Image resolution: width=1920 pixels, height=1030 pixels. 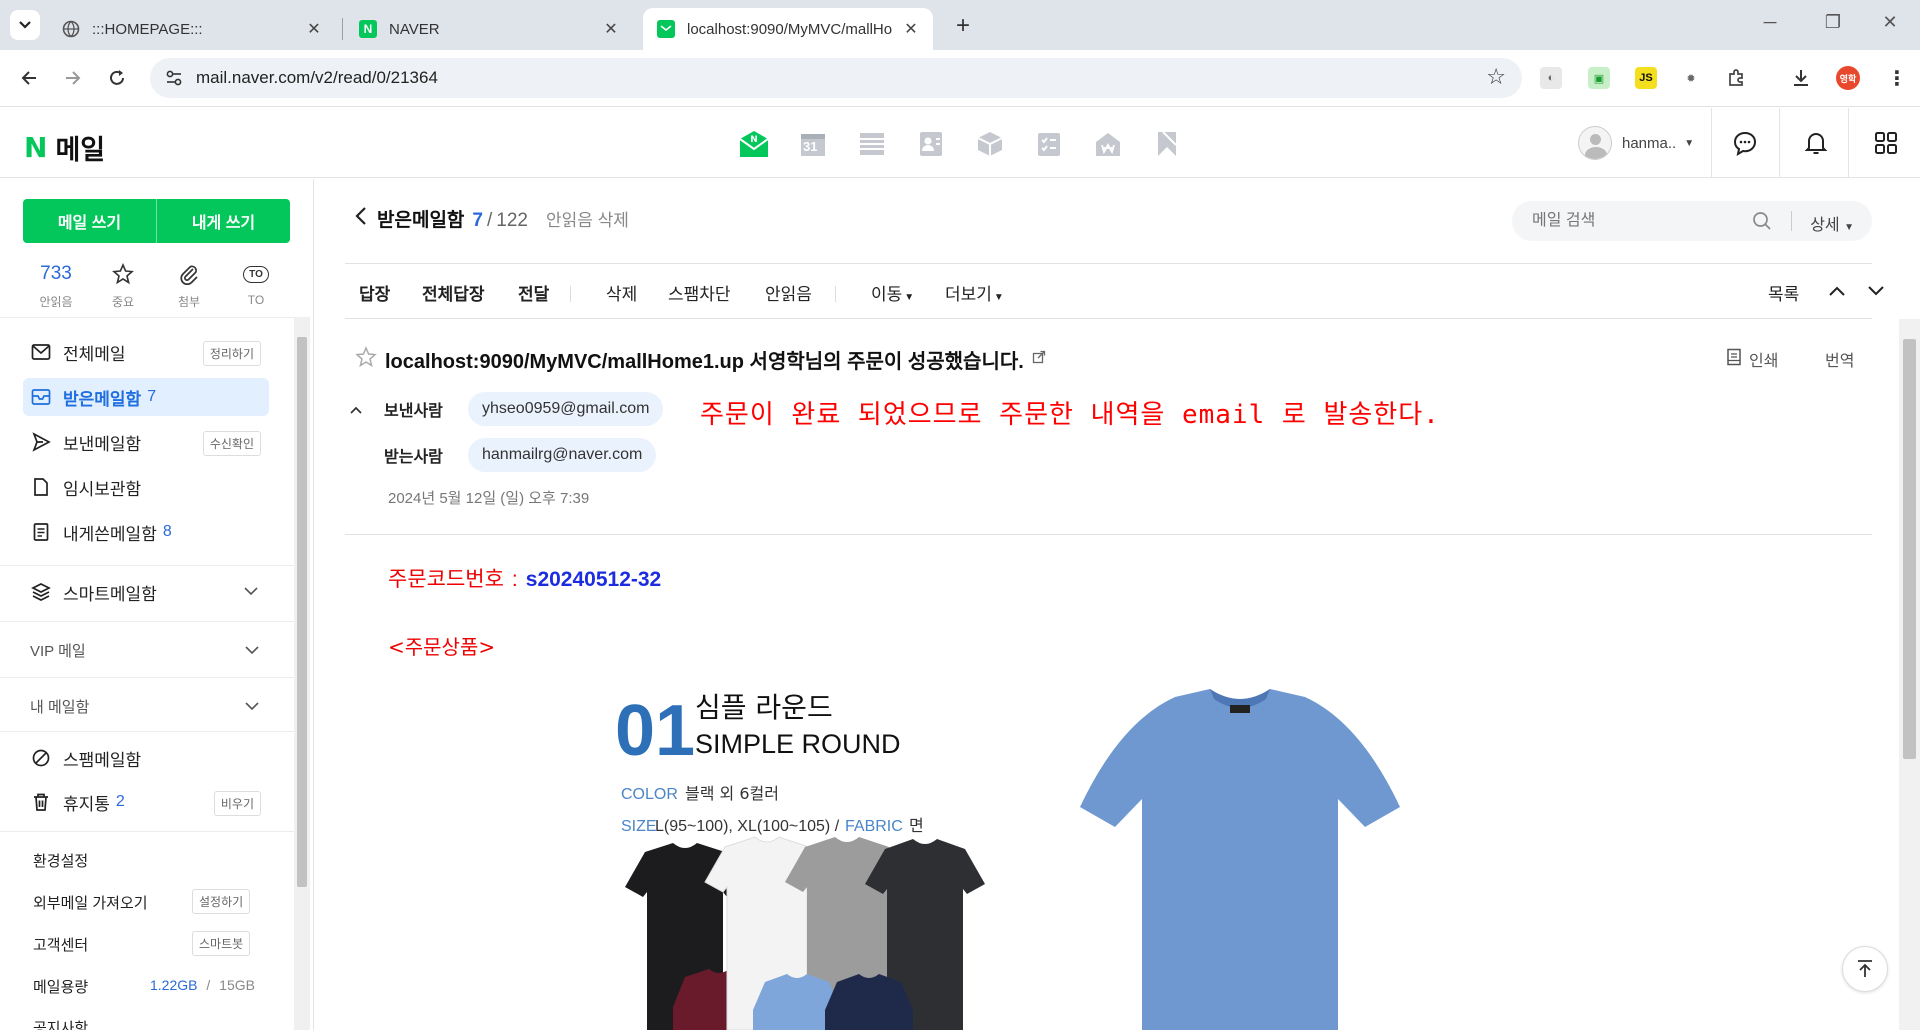 I want to click on reply-button: 답장, so click(x=374, y=292).